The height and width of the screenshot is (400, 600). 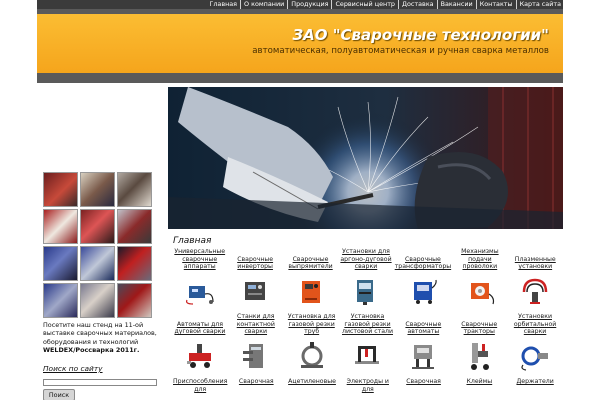 What do you see at coordinates (423, 259) in the screenshot?
I see `catalog-item-link: Сварочные трансформаторы` at bounding box center [423, 259].